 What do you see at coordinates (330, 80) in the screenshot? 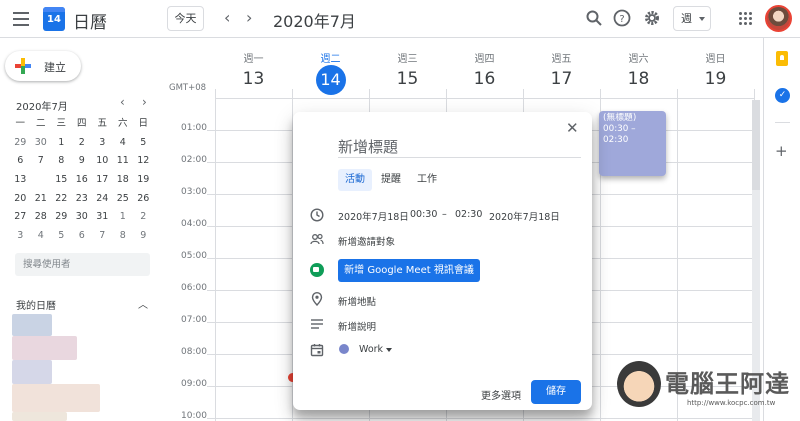
I see `day-number-today: 14` at bounding box center [330, 80].